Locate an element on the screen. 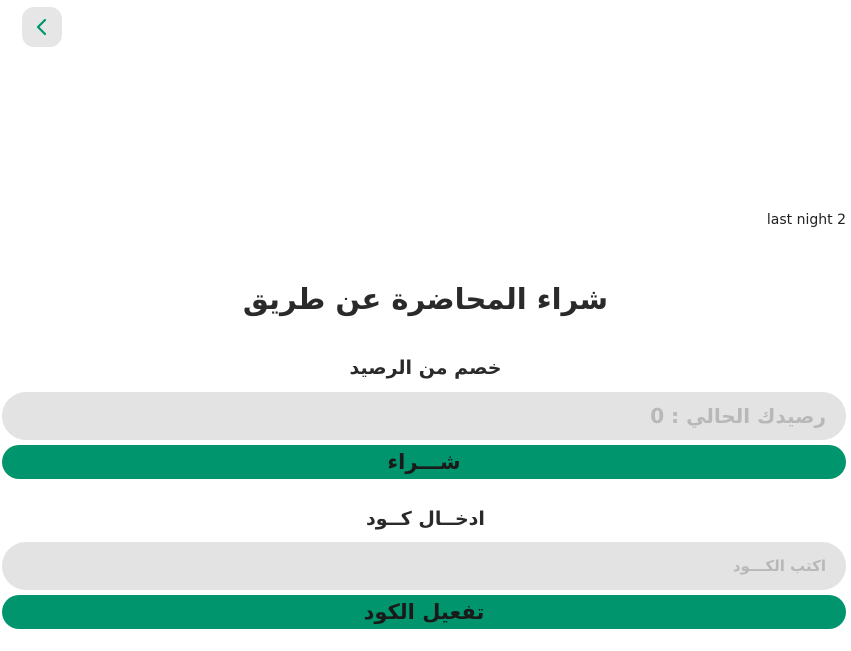 This screenshot has width=851, height=651. activate-code-button-label: تفعيل الكود is located at coordinates (424, 612).